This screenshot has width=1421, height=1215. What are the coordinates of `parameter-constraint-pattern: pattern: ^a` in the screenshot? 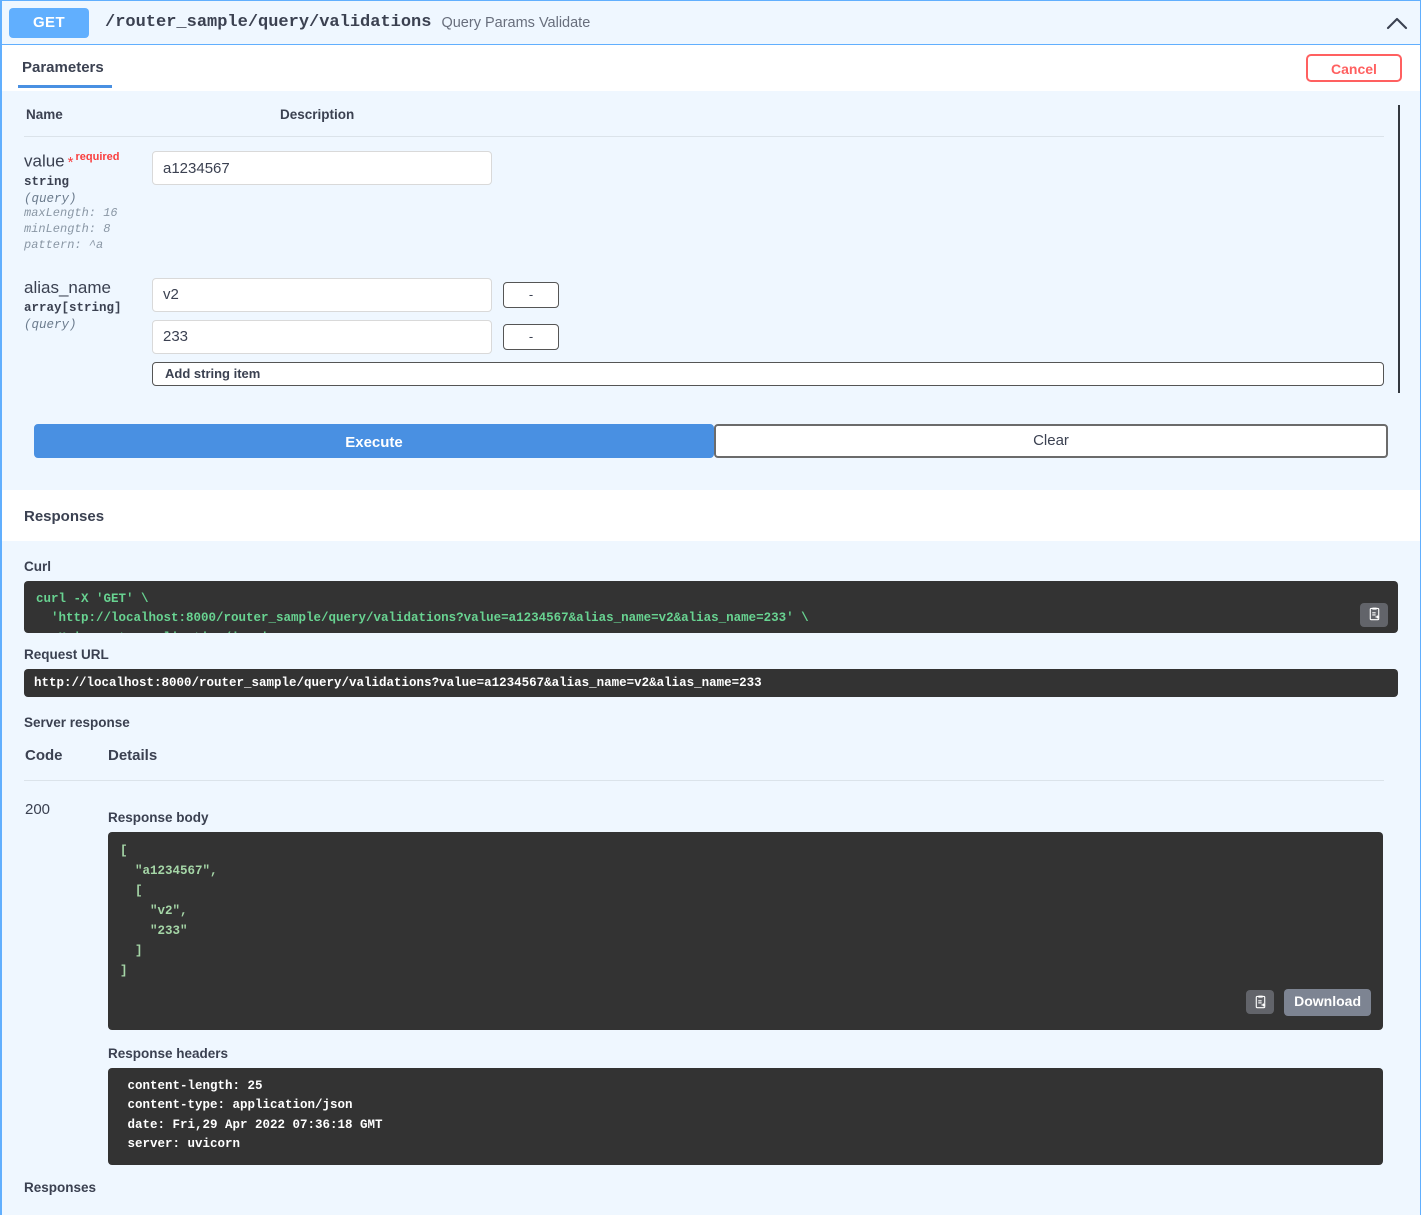 It's located at (64, 244).